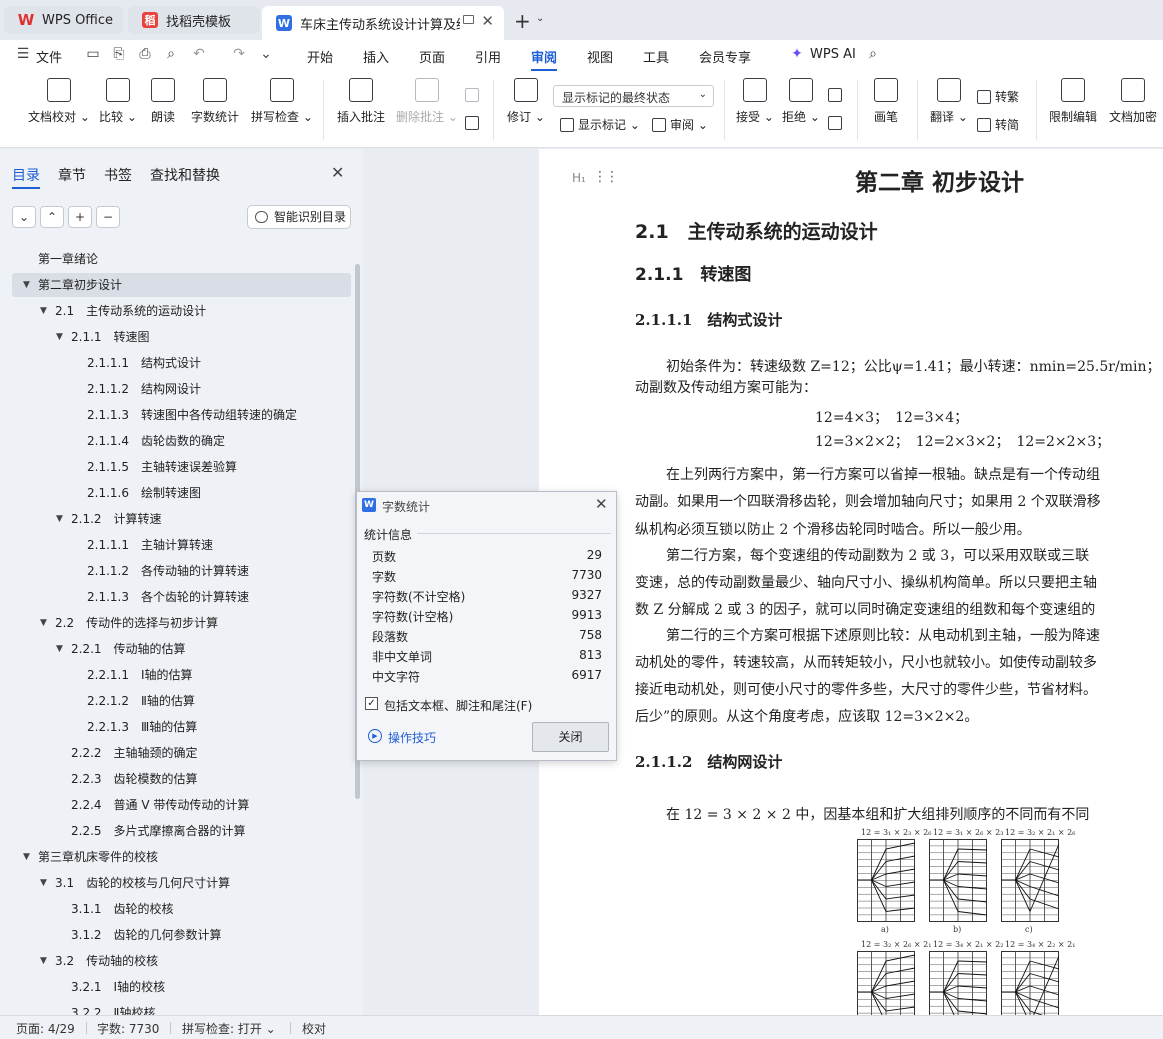  Describe the element at coordinates (24, 217) in the screenshot. I see `expand-down-button: ⌄` at that location.